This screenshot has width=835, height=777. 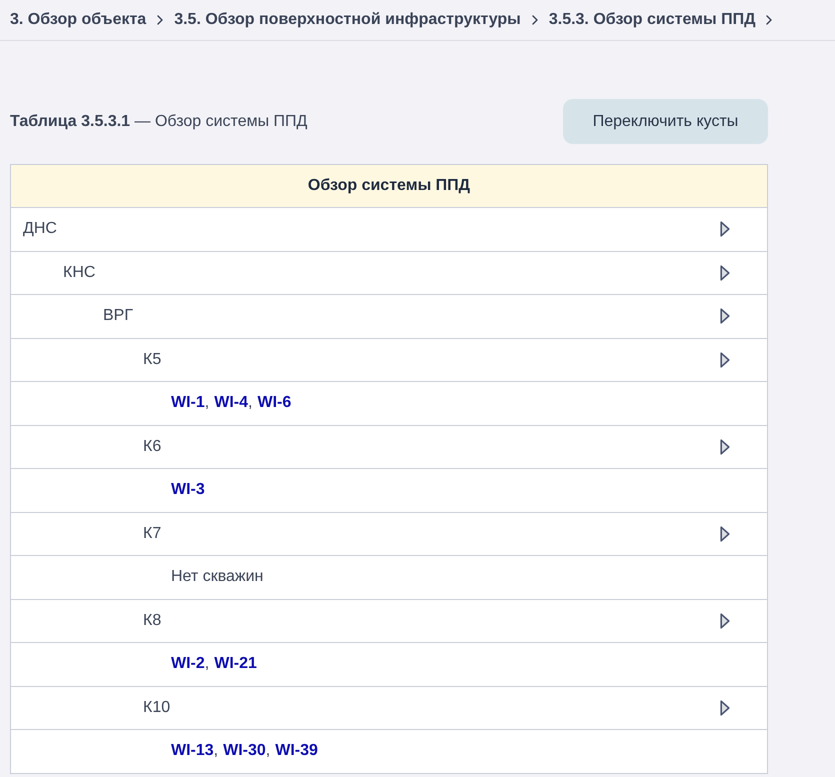 What do you see at coordinates (157, 708) in the screenshot?
I see `tree-node-label: К10` at bounding box center [157, 708].